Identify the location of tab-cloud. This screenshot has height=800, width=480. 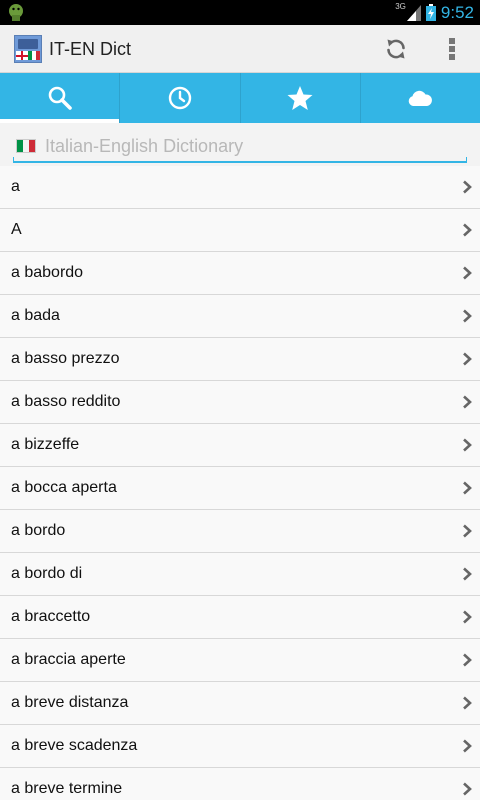
(420, 98).